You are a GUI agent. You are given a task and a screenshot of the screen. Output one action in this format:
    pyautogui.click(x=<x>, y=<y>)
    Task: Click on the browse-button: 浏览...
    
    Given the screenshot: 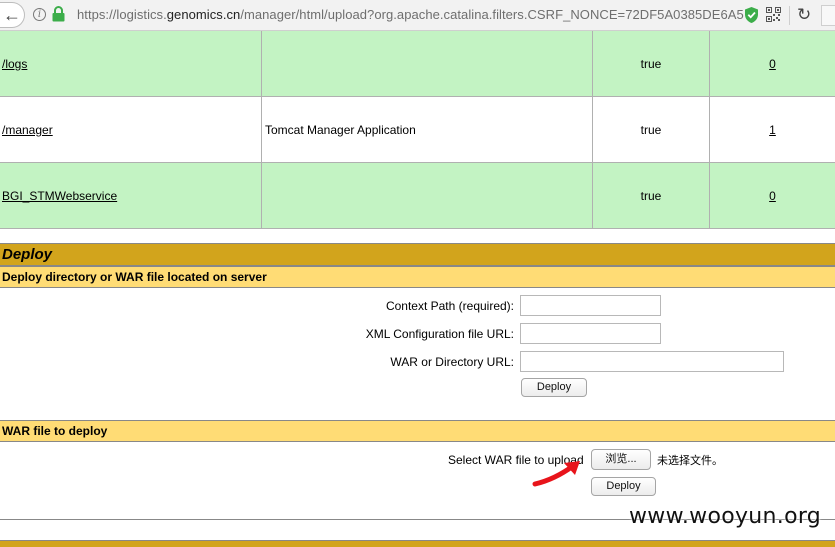 What is the action you would take?
    pyautogui.click(x=621, y=459)
    